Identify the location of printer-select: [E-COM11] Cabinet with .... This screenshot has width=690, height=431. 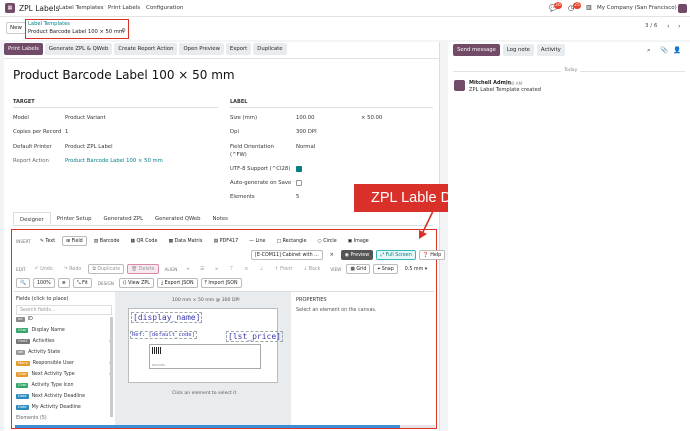
(287, 255).